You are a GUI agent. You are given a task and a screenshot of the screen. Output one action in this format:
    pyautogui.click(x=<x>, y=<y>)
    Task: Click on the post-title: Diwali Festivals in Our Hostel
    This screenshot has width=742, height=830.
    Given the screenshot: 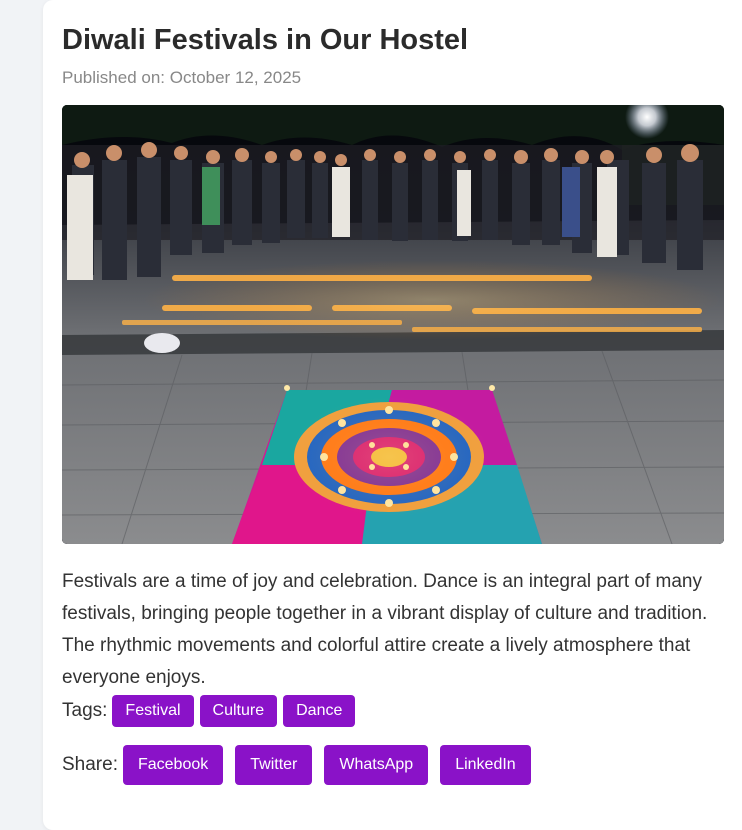 What is the action you would take?
    pyautogui.click(x=265, y=40)
    